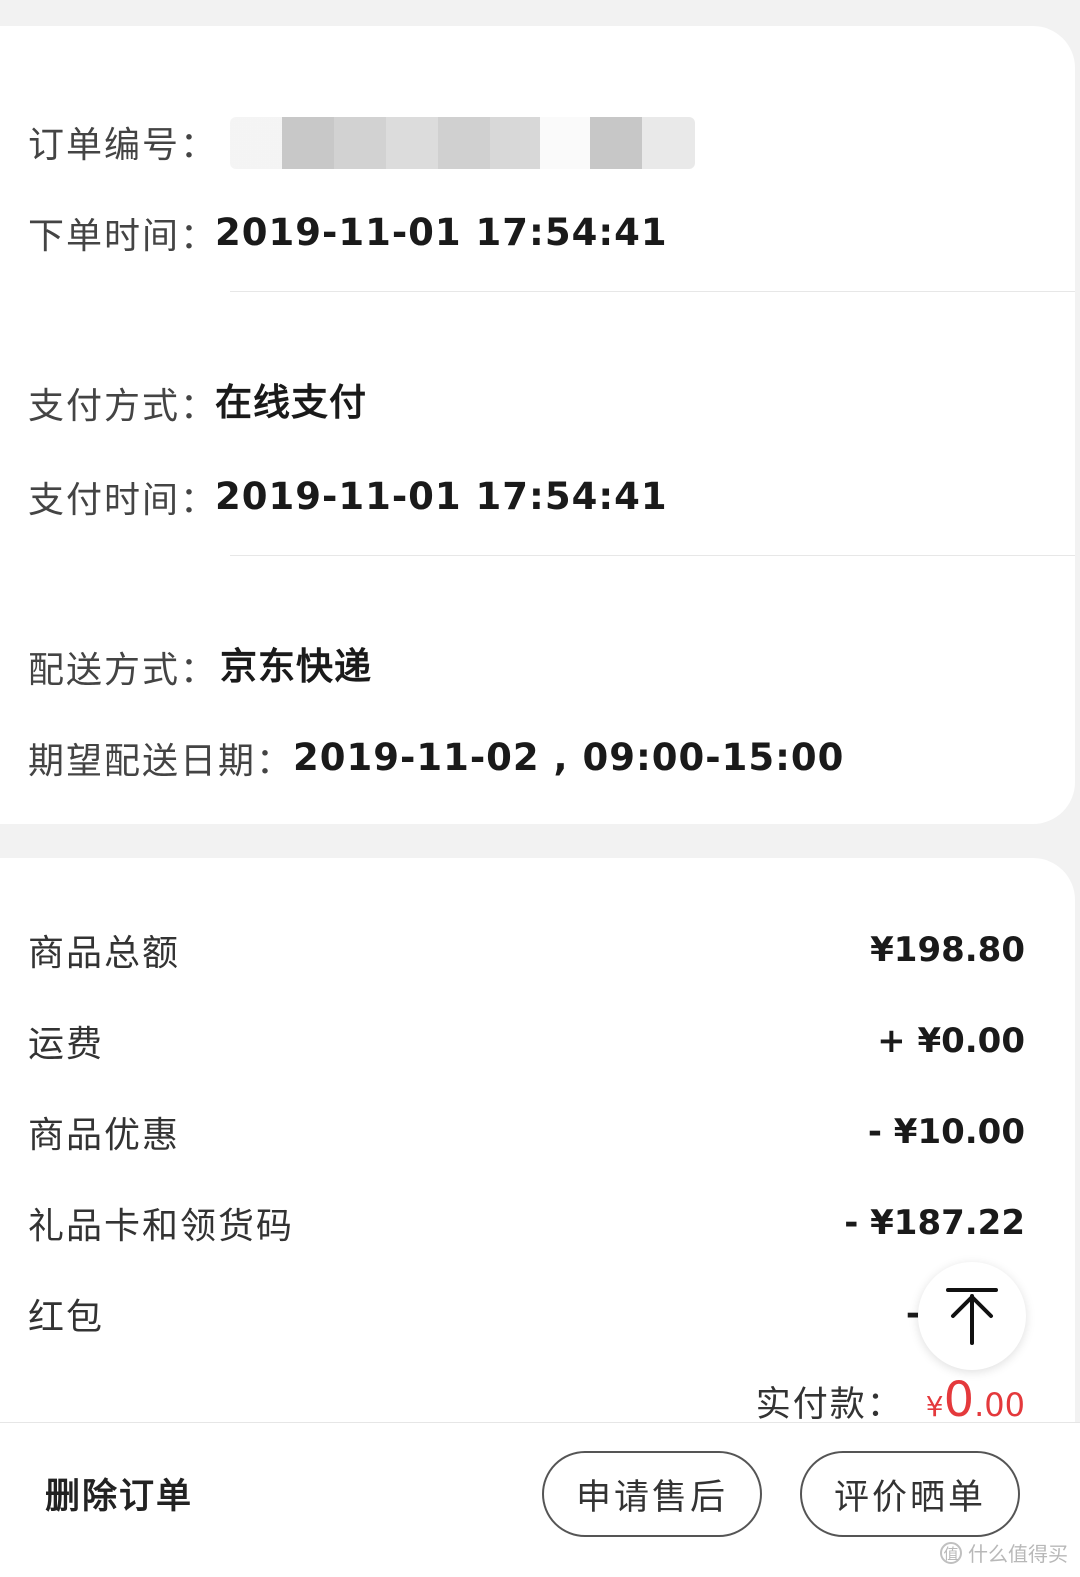 The image size is (1080, 1577). What do you see at coordinates (526, 1223) in the screenshot?
I see `price-row-gift-card: 礼品卡和领货码 - ¥187.22` at bounding box center [526, 1223].